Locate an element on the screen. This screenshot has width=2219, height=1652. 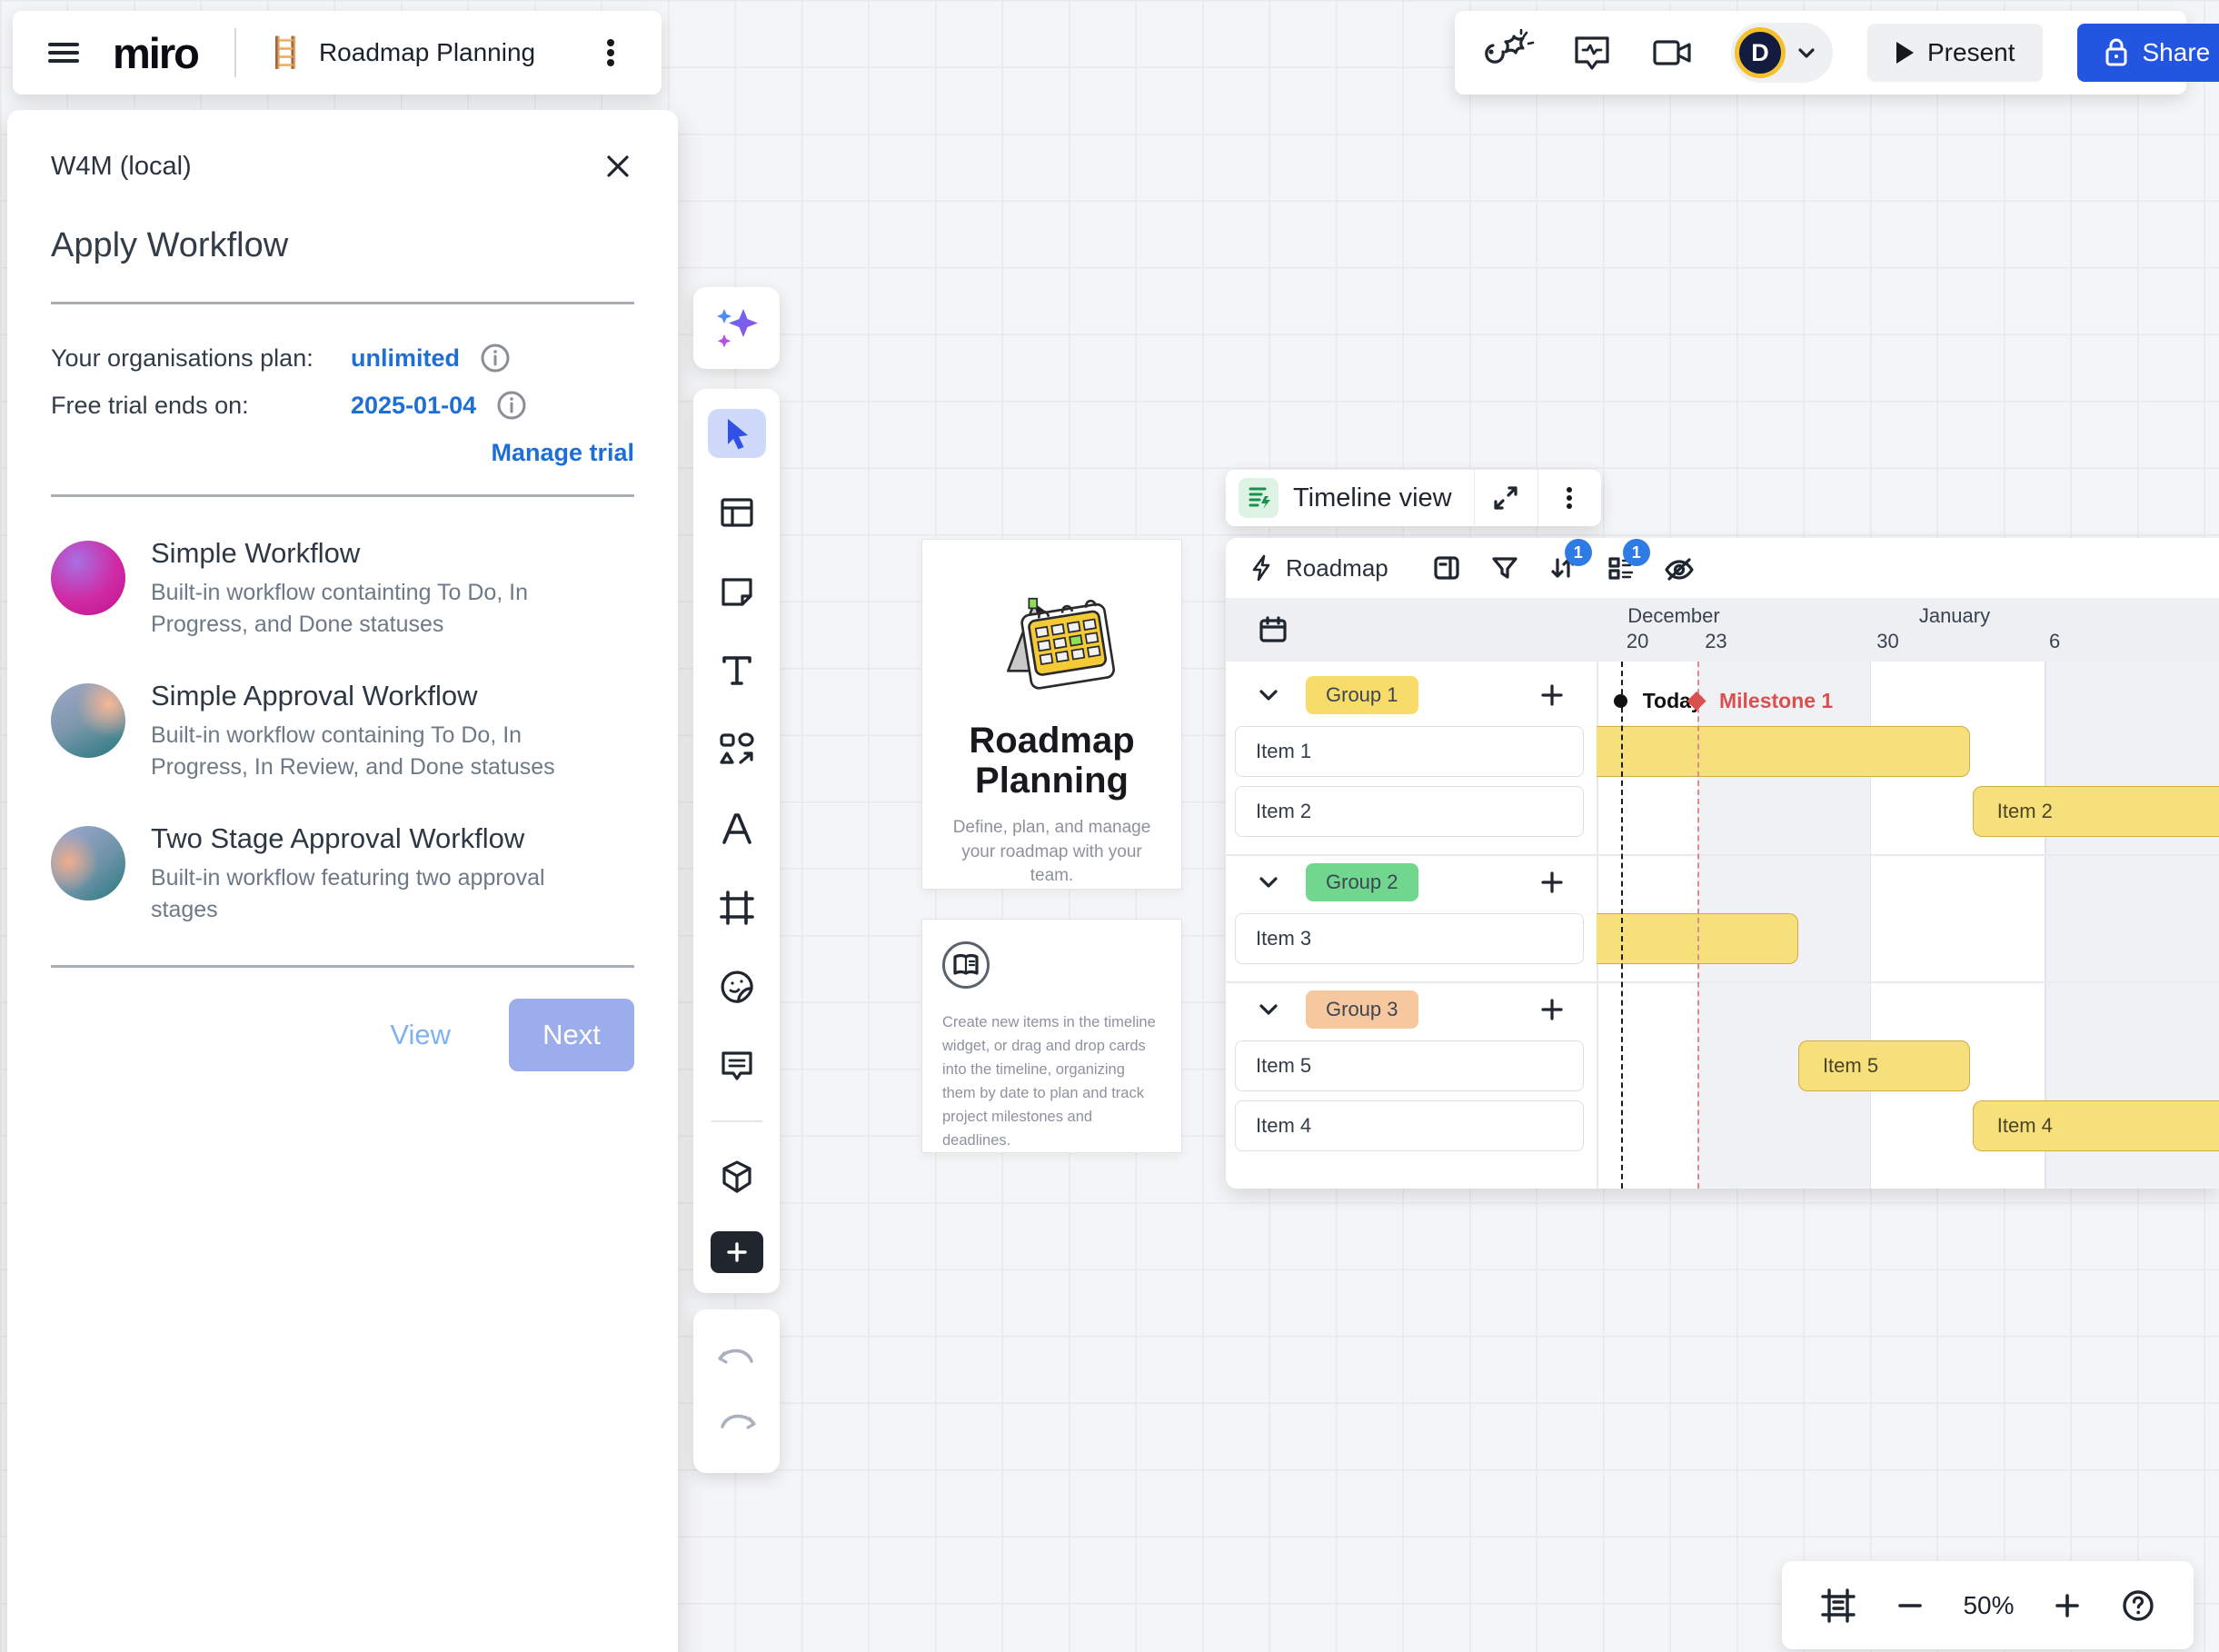
hamburger-menu-icon is located at coordinates (64, 53).